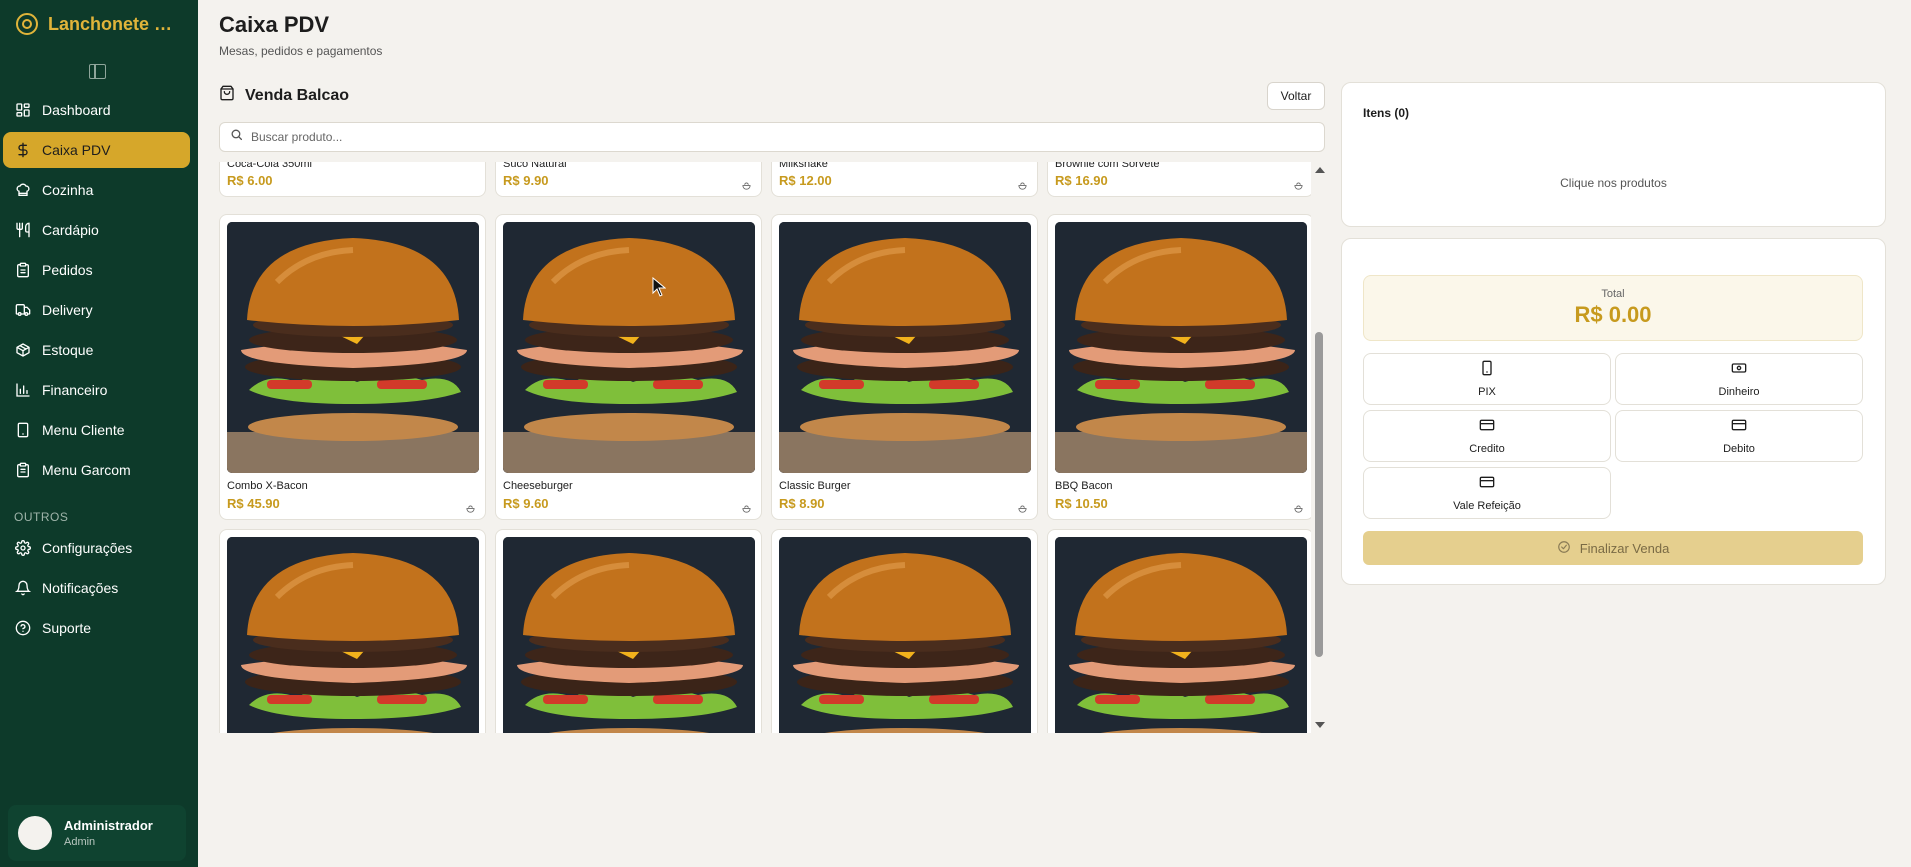  I want to click on venda-title: Venda Balcao, so click(297, 95).